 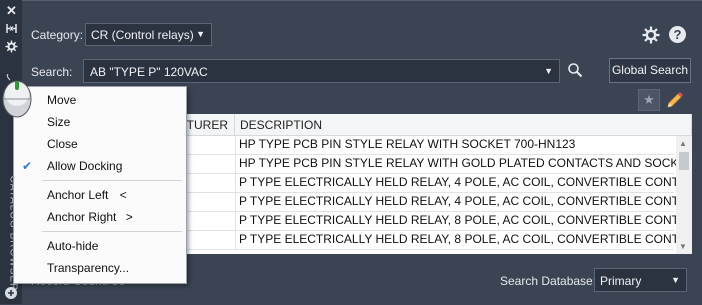 I want to click on column-header-description: DESCRIPTION, so click(x=463, y=125).